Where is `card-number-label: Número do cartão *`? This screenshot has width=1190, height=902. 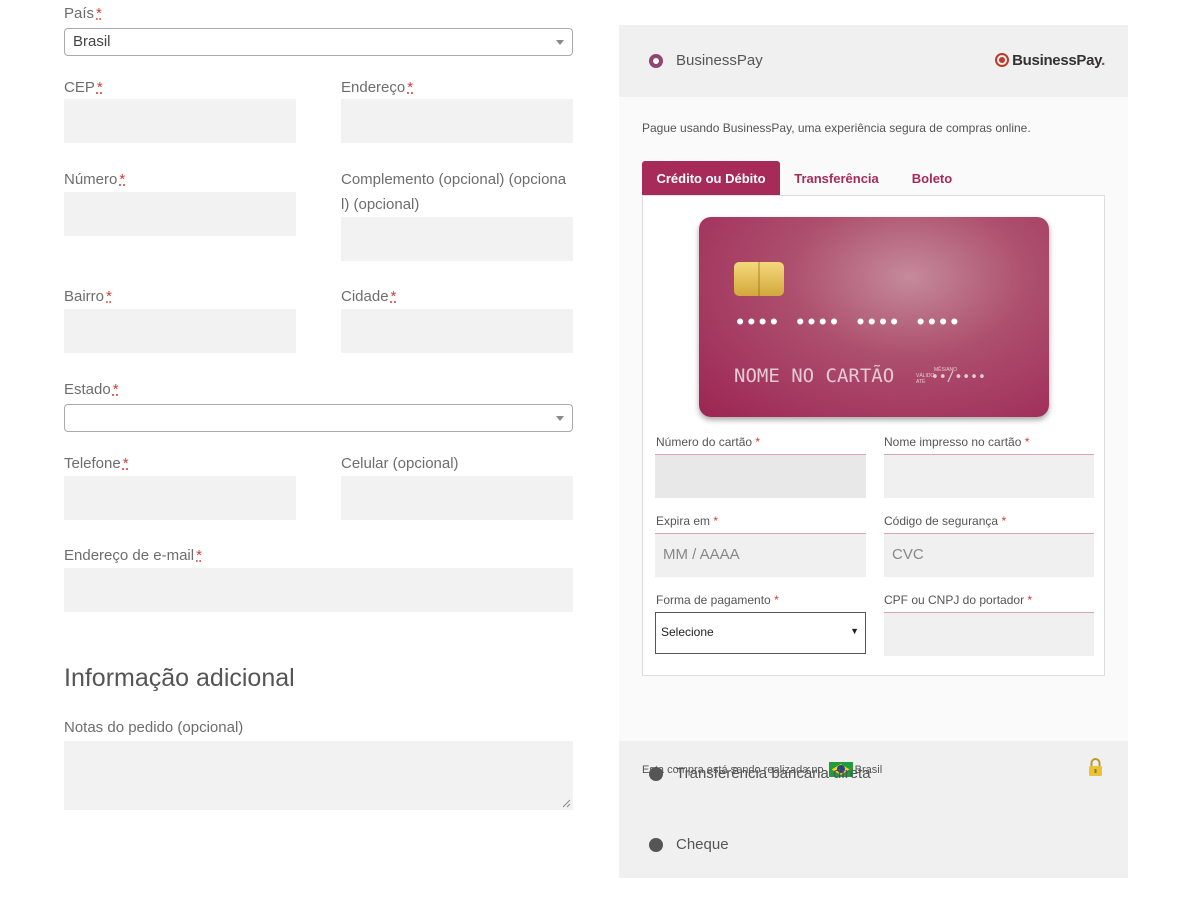
card-number-label: Número do cartão * is located at coordinates (708, 442).